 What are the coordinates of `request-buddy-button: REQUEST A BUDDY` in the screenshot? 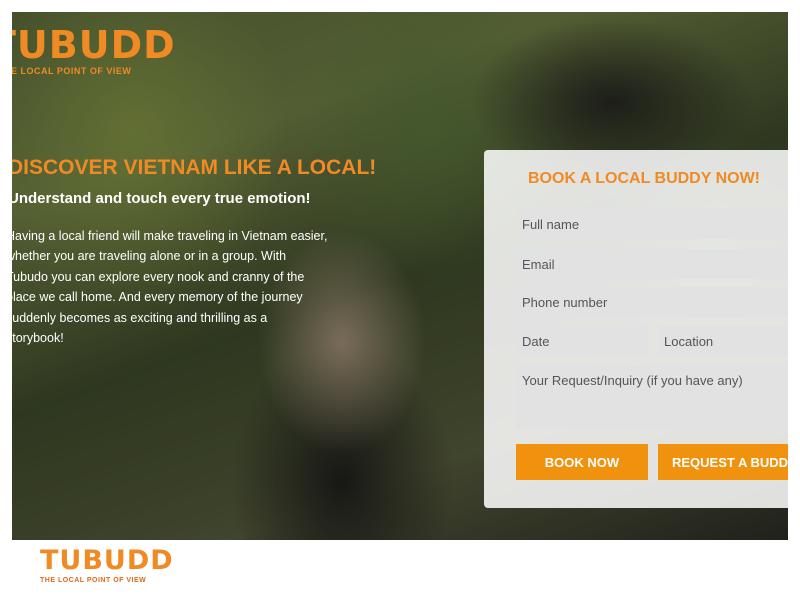 It's located at (723, 462).